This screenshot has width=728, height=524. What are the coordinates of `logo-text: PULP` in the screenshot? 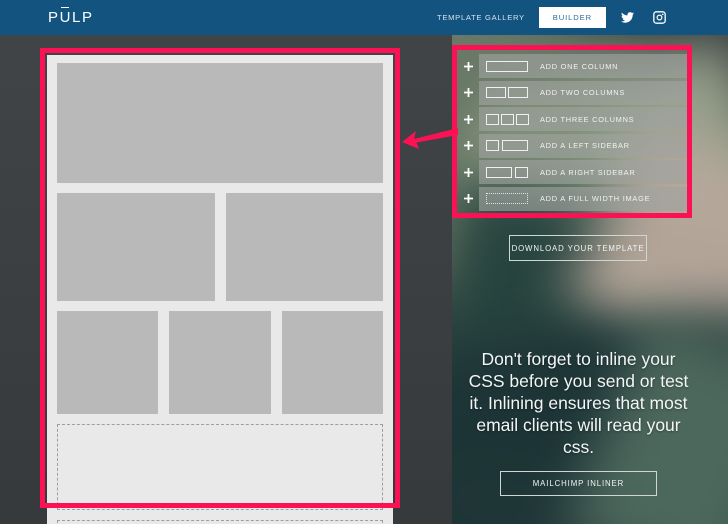 It's located at (71, 17).